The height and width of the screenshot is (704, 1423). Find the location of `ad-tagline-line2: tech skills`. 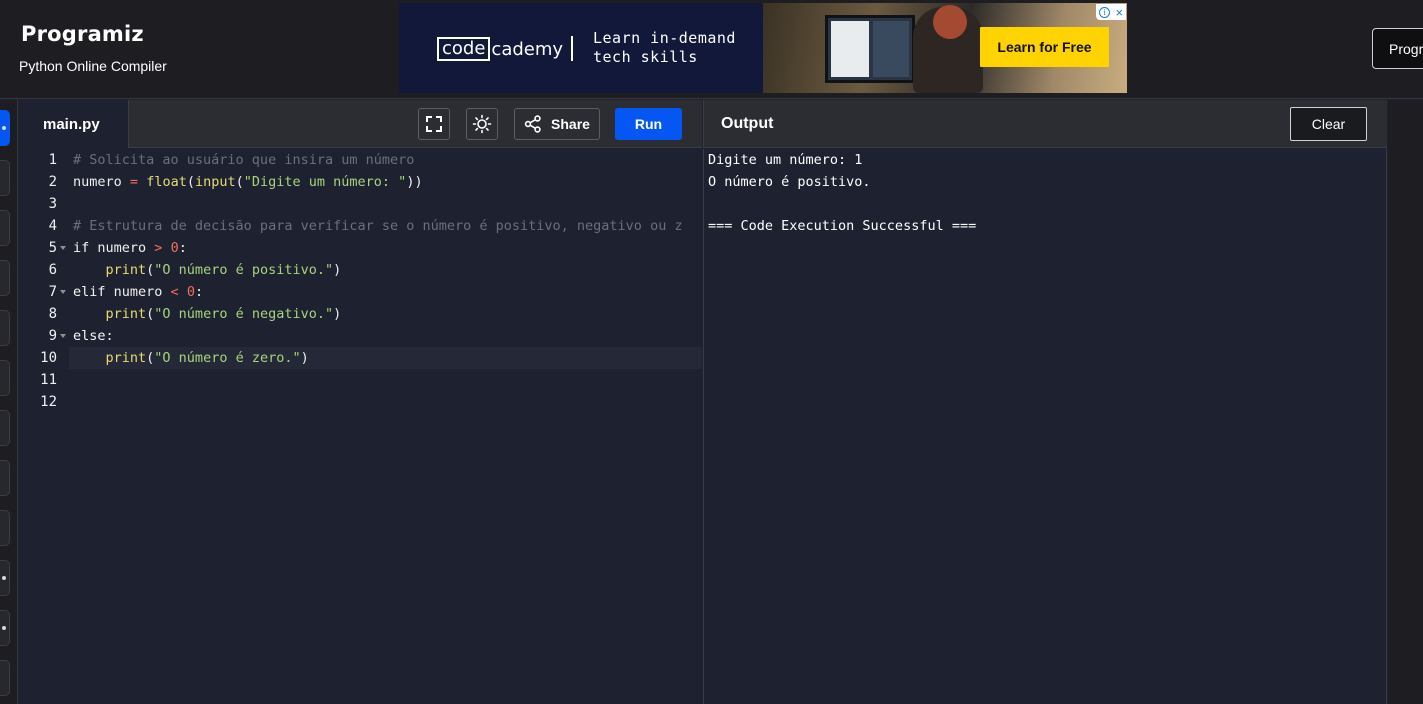

ad-tagline-line2: tech skills is located at coordinates (645, 57).